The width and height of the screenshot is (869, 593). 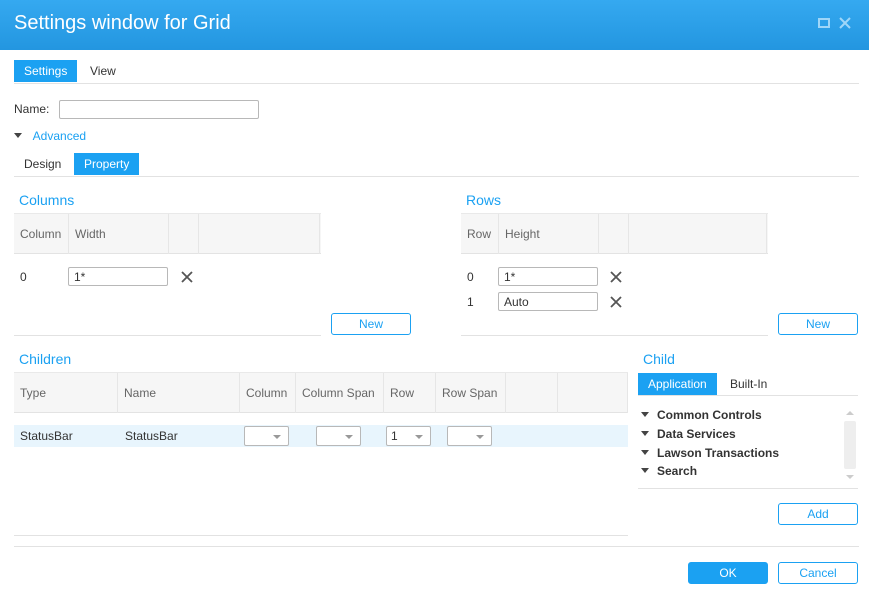 I want to click on row-span-dropdown, so click(x=469, y=436).